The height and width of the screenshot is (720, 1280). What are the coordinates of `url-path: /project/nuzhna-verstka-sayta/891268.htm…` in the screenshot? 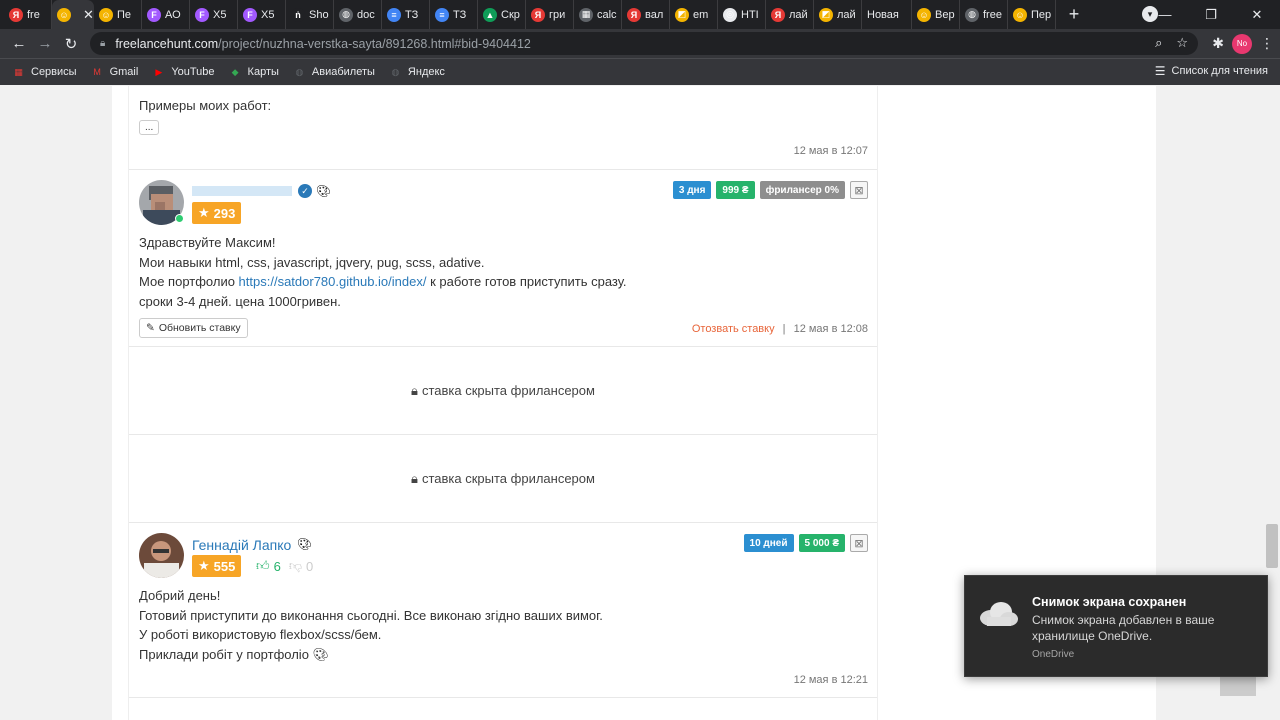 It's located at (374, 43).